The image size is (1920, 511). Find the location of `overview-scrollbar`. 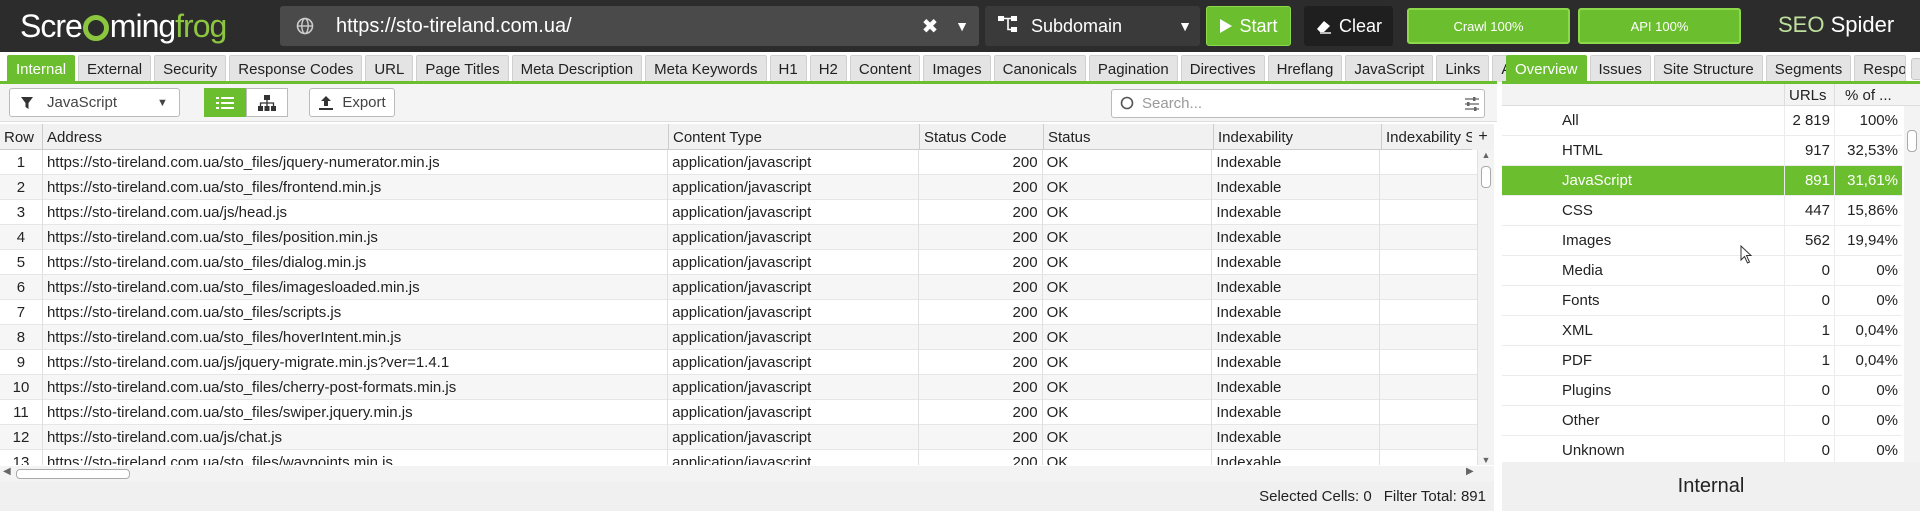

overview-scrollbar is located at coordinates (1912, 284).